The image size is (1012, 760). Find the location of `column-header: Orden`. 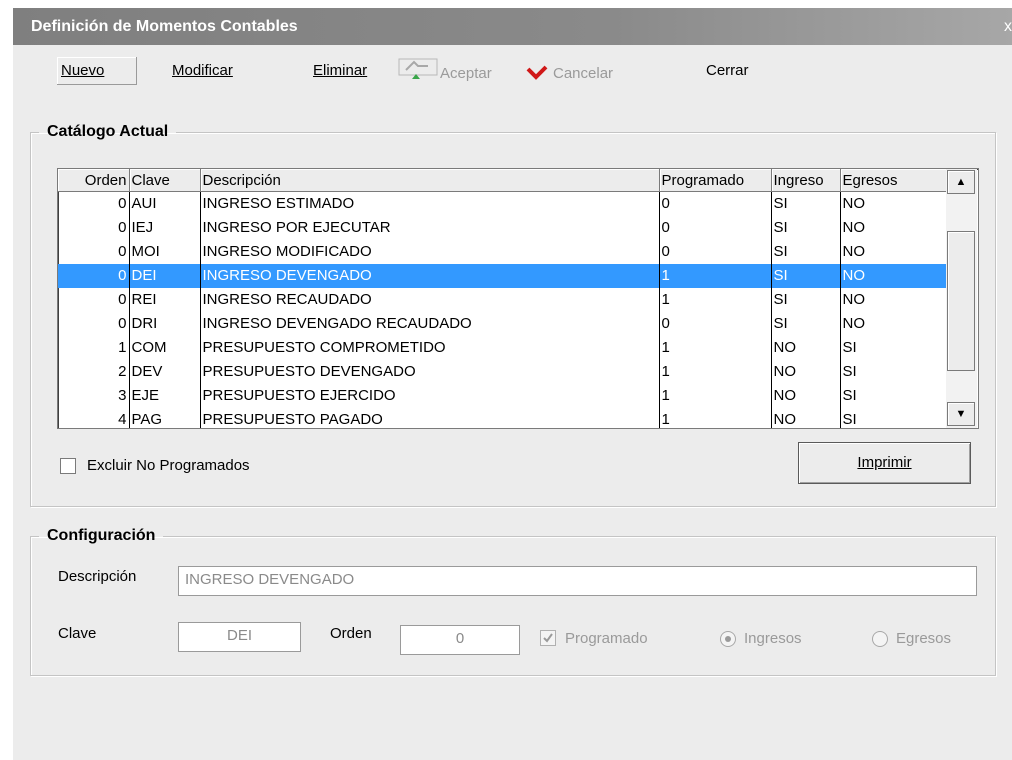

column-header: Orden is located at coordinates (94, 180).